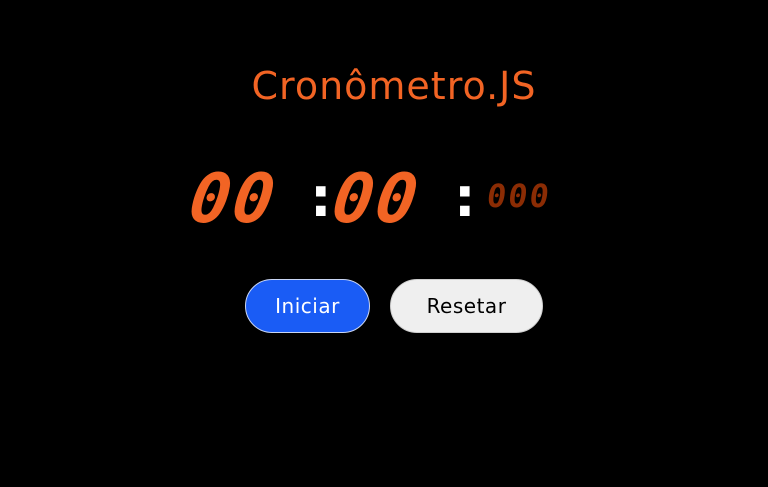  I want to click on start-button: Iniciar, so click(307, 306).